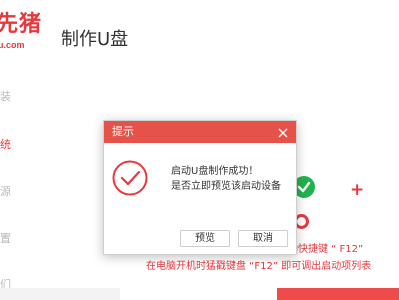 The image size is (399, 300). What do you see at coordinates (357, 190) in the screenshot?
I see `plus-icon: +` at bounding box center [357, 190].